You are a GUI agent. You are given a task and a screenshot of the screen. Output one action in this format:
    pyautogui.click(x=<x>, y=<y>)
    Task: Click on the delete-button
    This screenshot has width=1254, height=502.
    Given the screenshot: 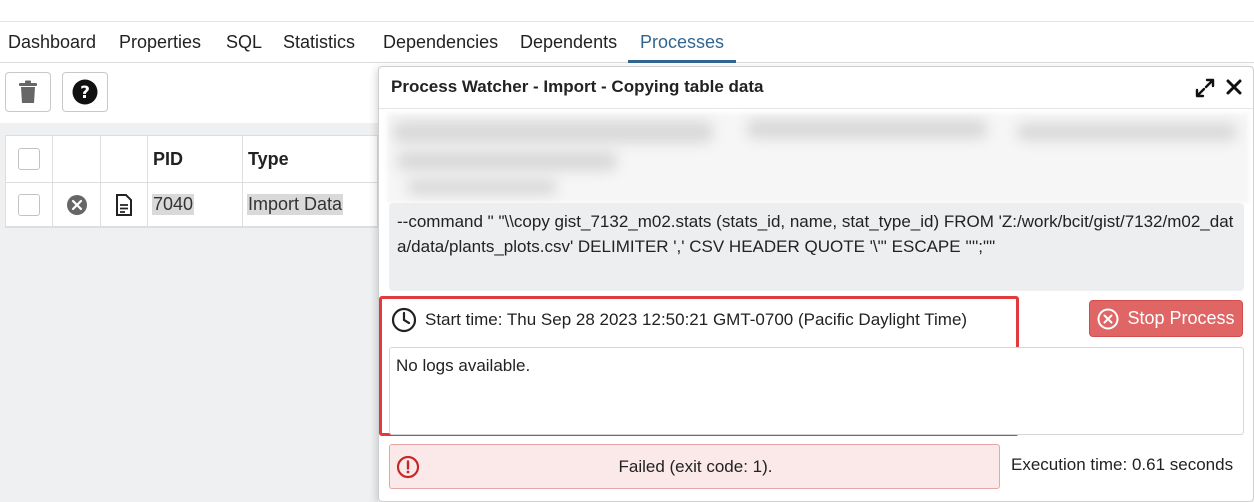 What is the action you would take?
    pyautogui.click(x=28, y=92)
    